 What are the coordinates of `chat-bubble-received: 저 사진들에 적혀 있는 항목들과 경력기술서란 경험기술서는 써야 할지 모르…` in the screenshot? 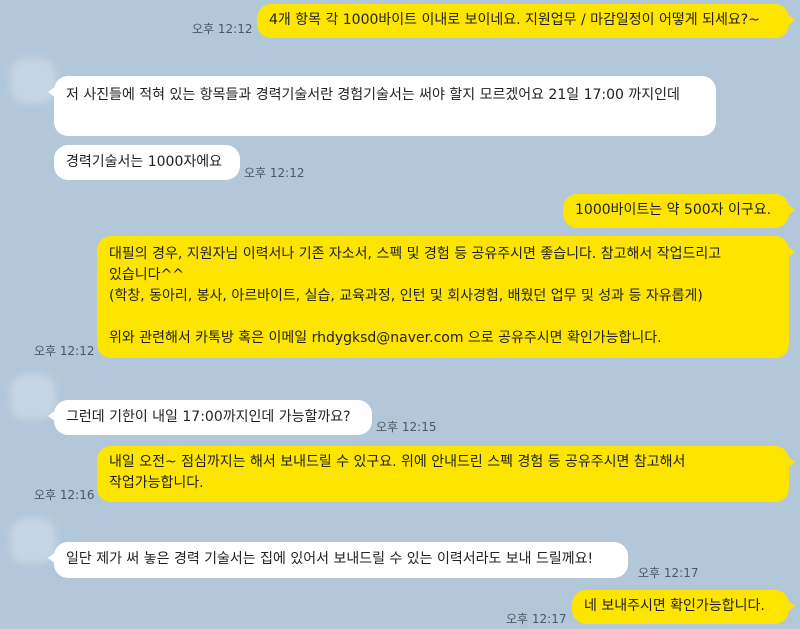 It's located at (382, 106).